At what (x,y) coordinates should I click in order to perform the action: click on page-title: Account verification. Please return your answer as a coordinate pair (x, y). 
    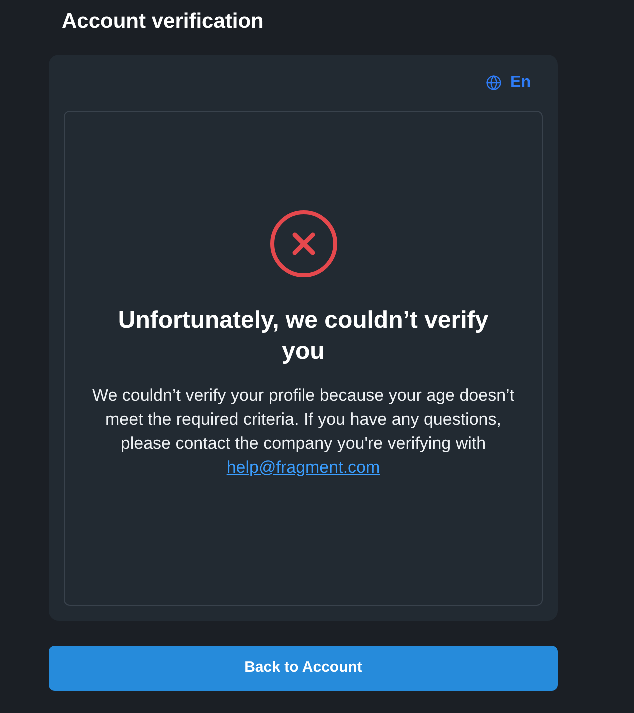
    Looking at the image, I should click on (163, 22).